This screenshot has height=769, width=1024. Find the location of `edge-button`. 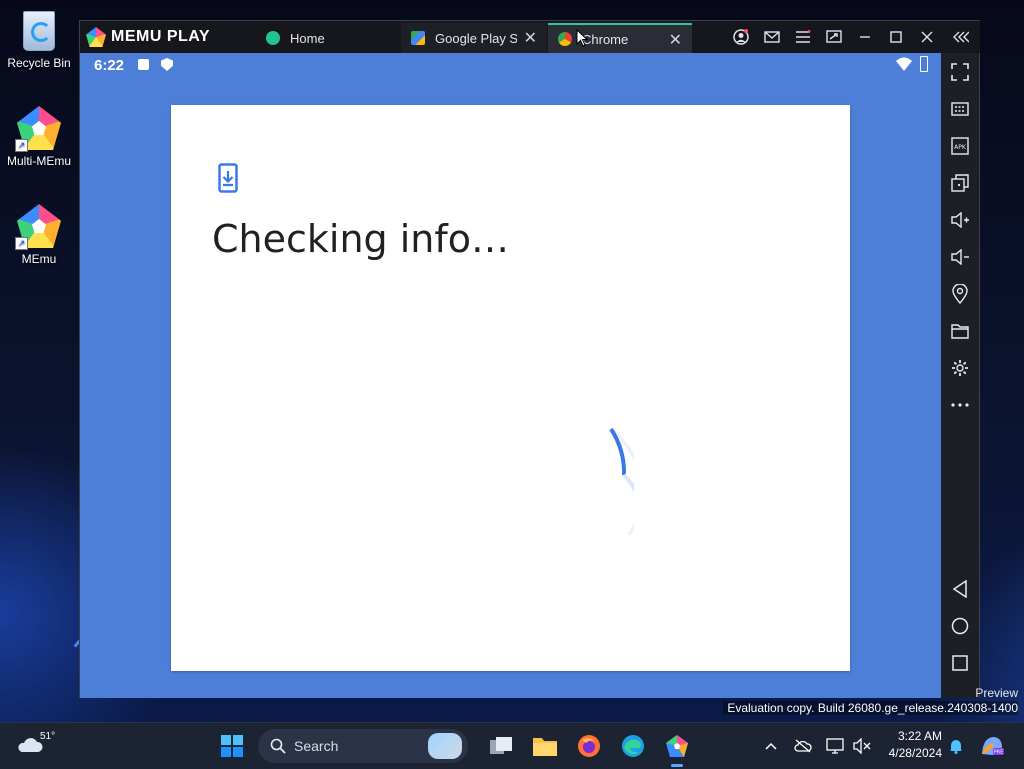

edge-button is located at coordinates (633, 746).